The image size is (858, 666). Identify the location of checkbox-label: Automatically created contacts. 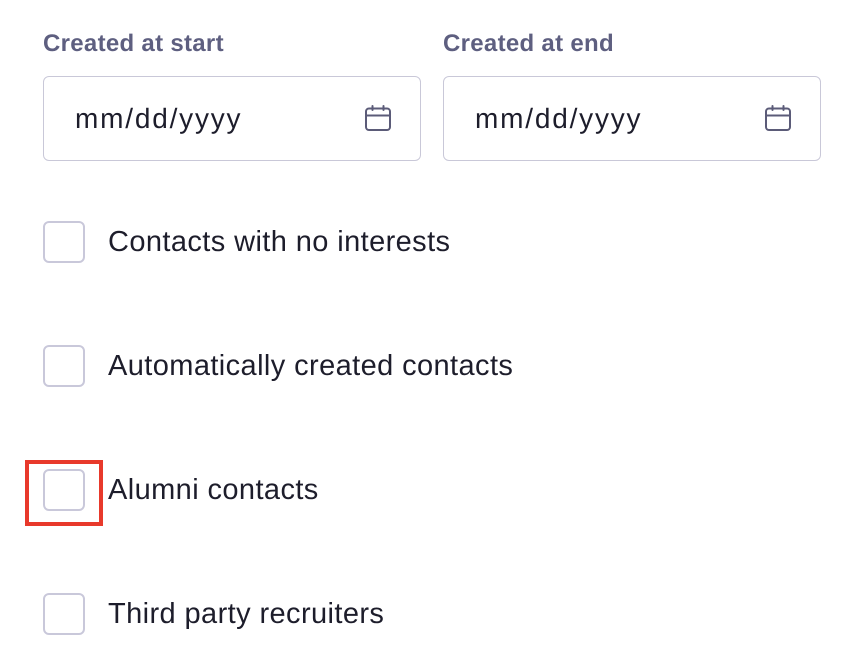
(311, 366).